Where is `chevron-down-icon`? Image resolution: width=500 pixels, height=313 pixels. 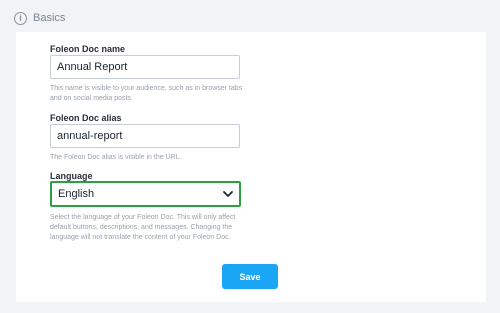
chevron-down-icon is located at coordinates (228, 194).